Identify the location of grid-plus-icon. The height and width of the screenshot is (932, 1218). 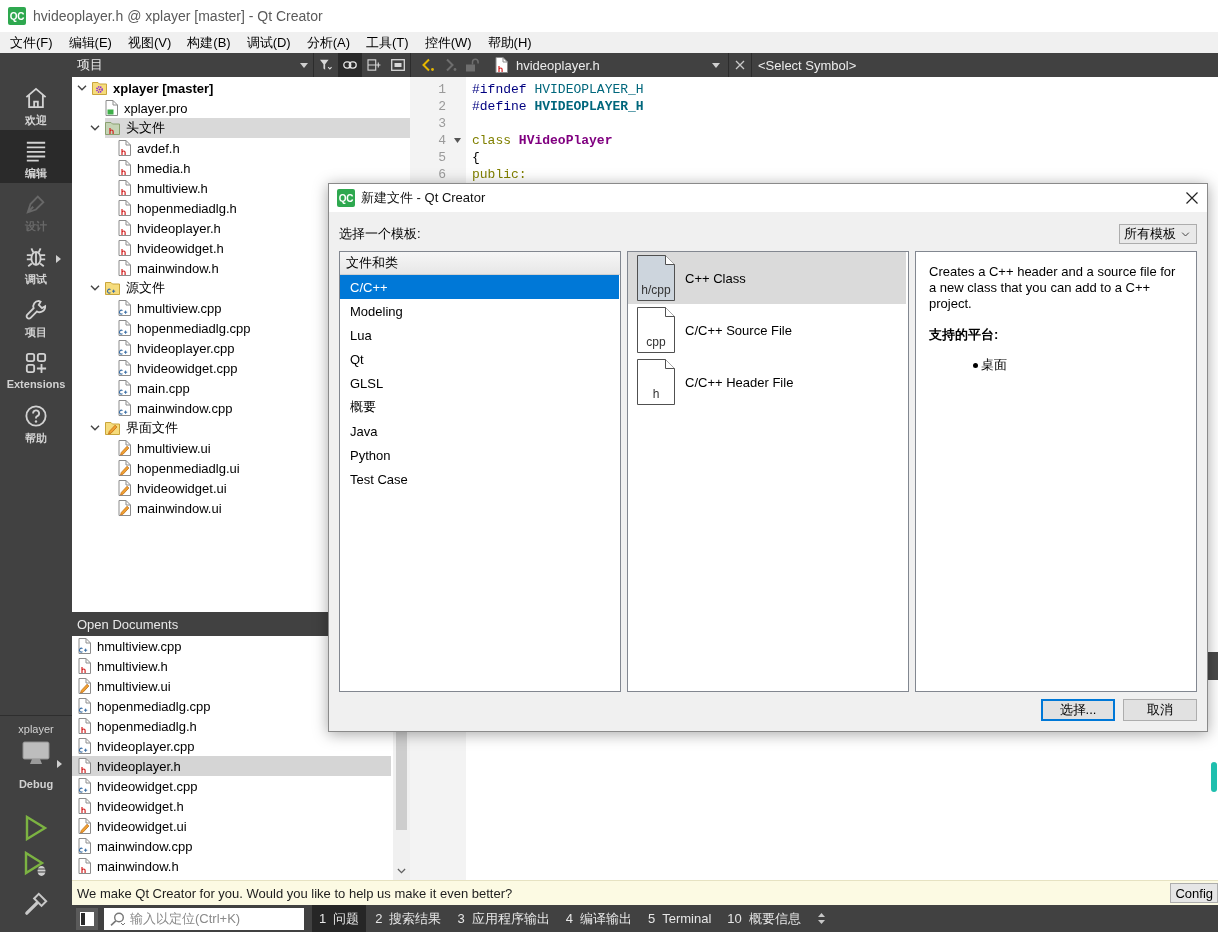
(36, 363).